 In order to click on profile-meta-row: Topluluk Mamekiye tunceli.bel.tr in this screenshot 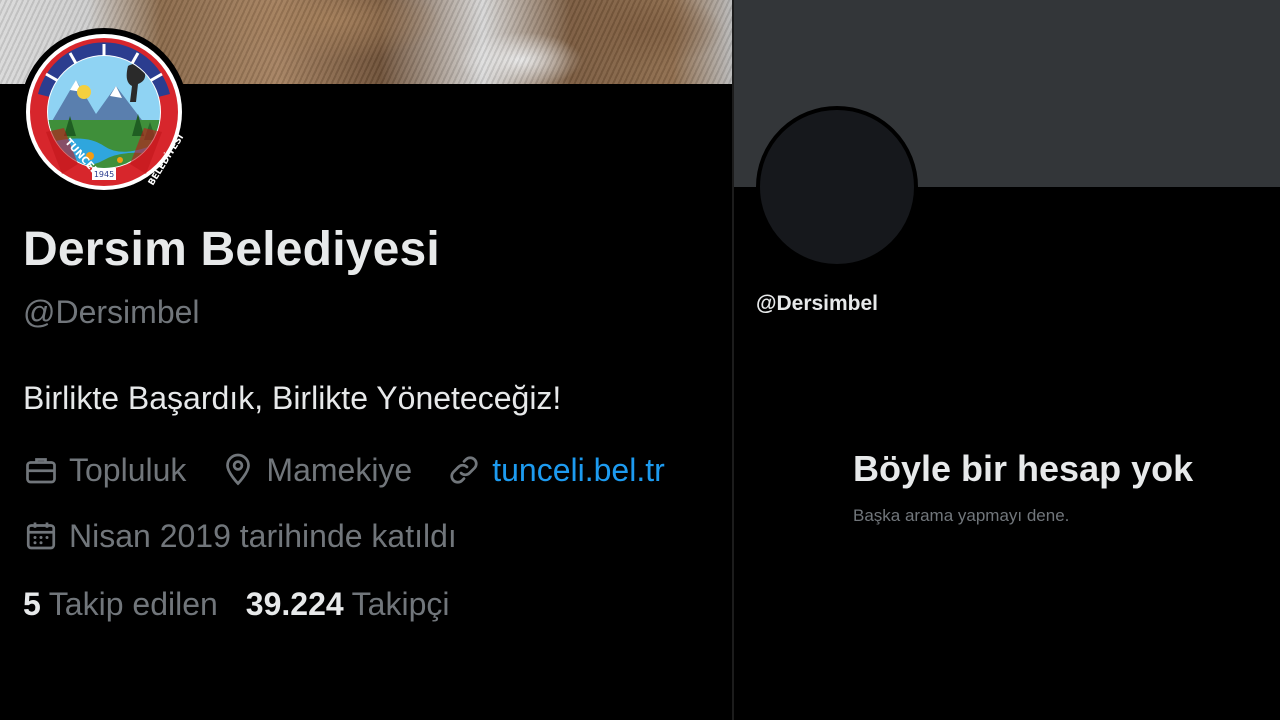, I will do `click(361, 470)`.